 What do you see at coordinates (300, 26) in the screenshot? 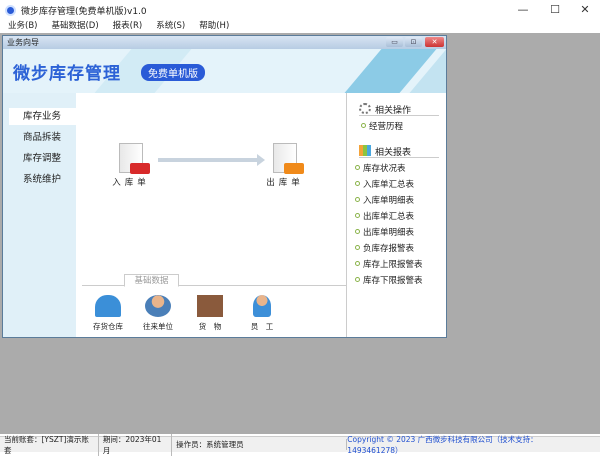
I see `menu-bar: 业务(B) 基础数据(D) 报表(R) 系统(S) 帮助(H)` at bounding box center [300, 26].